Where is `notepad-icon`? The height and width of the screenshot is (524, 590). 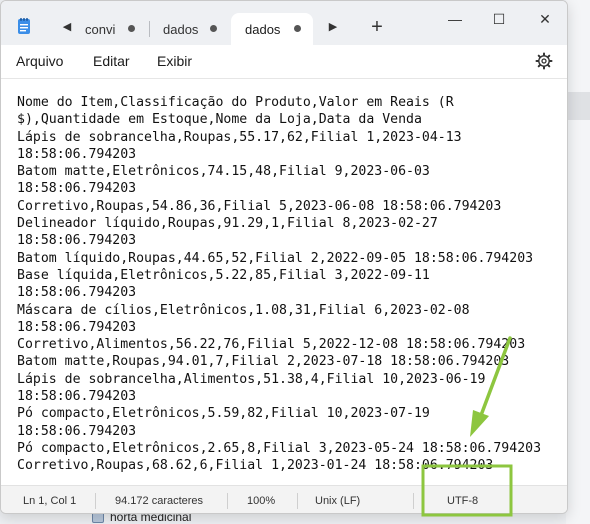
notepad-icon is located at coordinates (24, 26).